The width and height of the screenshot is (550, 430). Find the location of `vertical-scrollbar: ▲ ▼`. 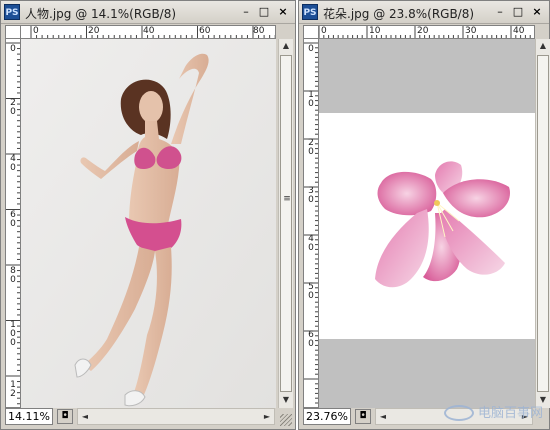

vertical-scrollbar: ▲ ▼ is located at coordinates (542, 223).